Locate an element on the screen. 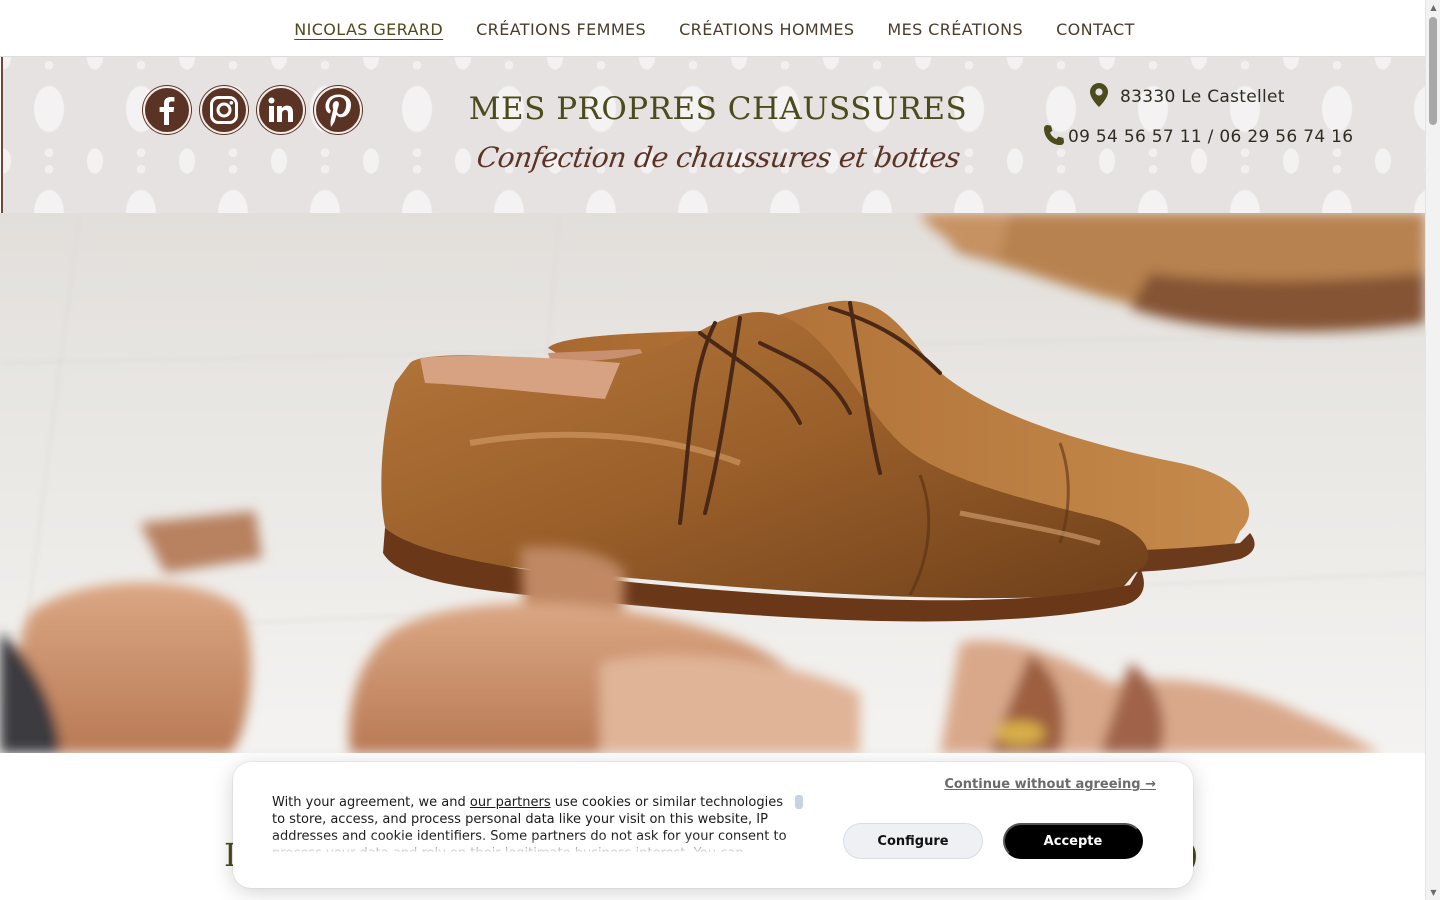 Image resolution: width=1440 pixels, height=900 pixels. social-links is located at coordinates (252, 110).